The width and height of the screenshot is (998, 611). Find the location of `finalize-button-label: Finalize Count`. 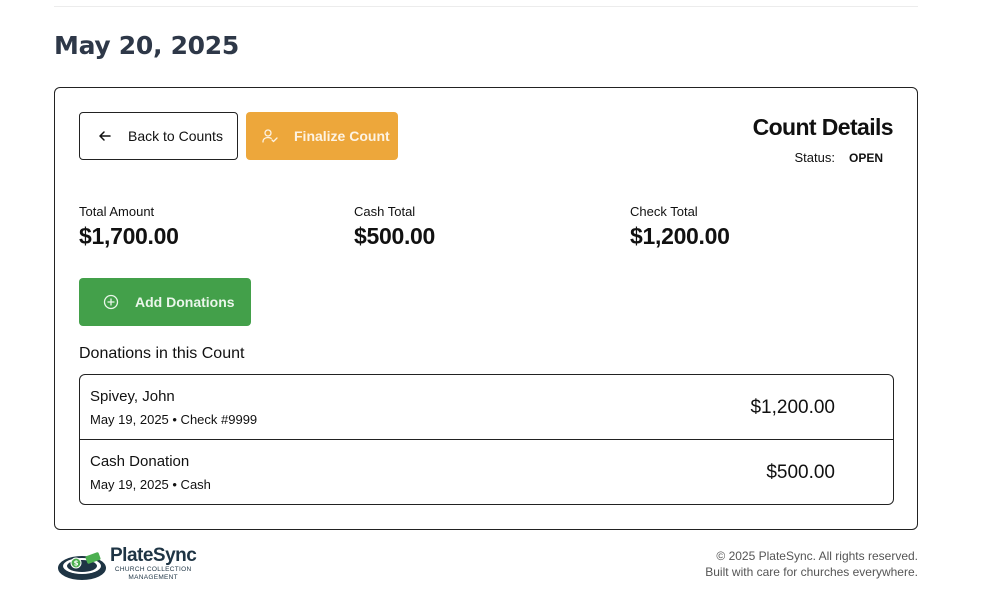

finalize-button-label: Finalize Count is located at coordinates (342, 136).